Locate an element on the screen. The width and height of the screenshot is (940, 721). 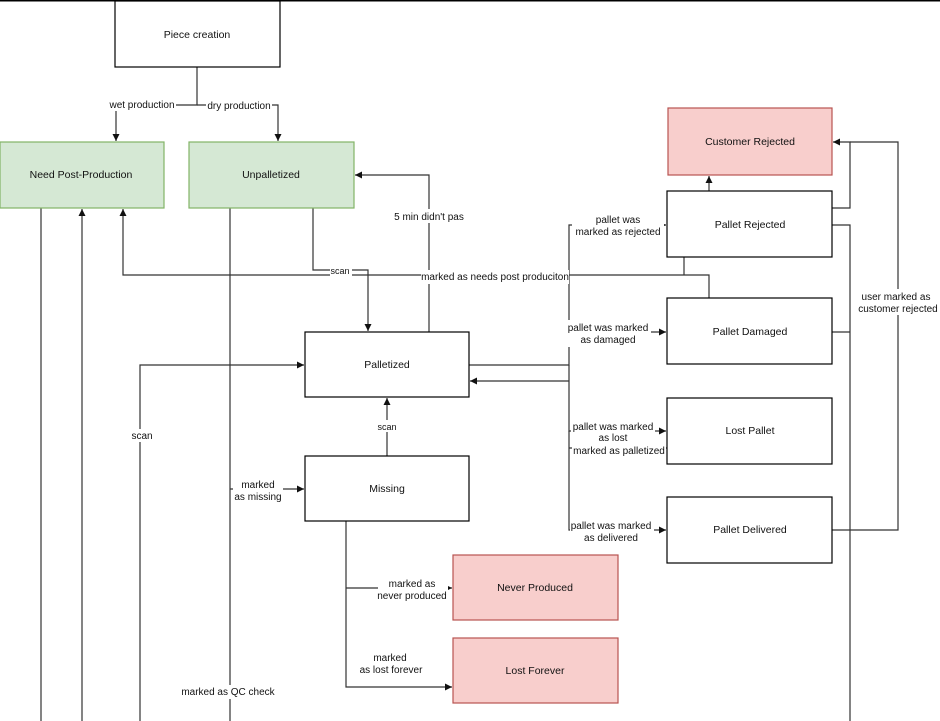
edge-customer-rejected is located at coordinates (865, 336).